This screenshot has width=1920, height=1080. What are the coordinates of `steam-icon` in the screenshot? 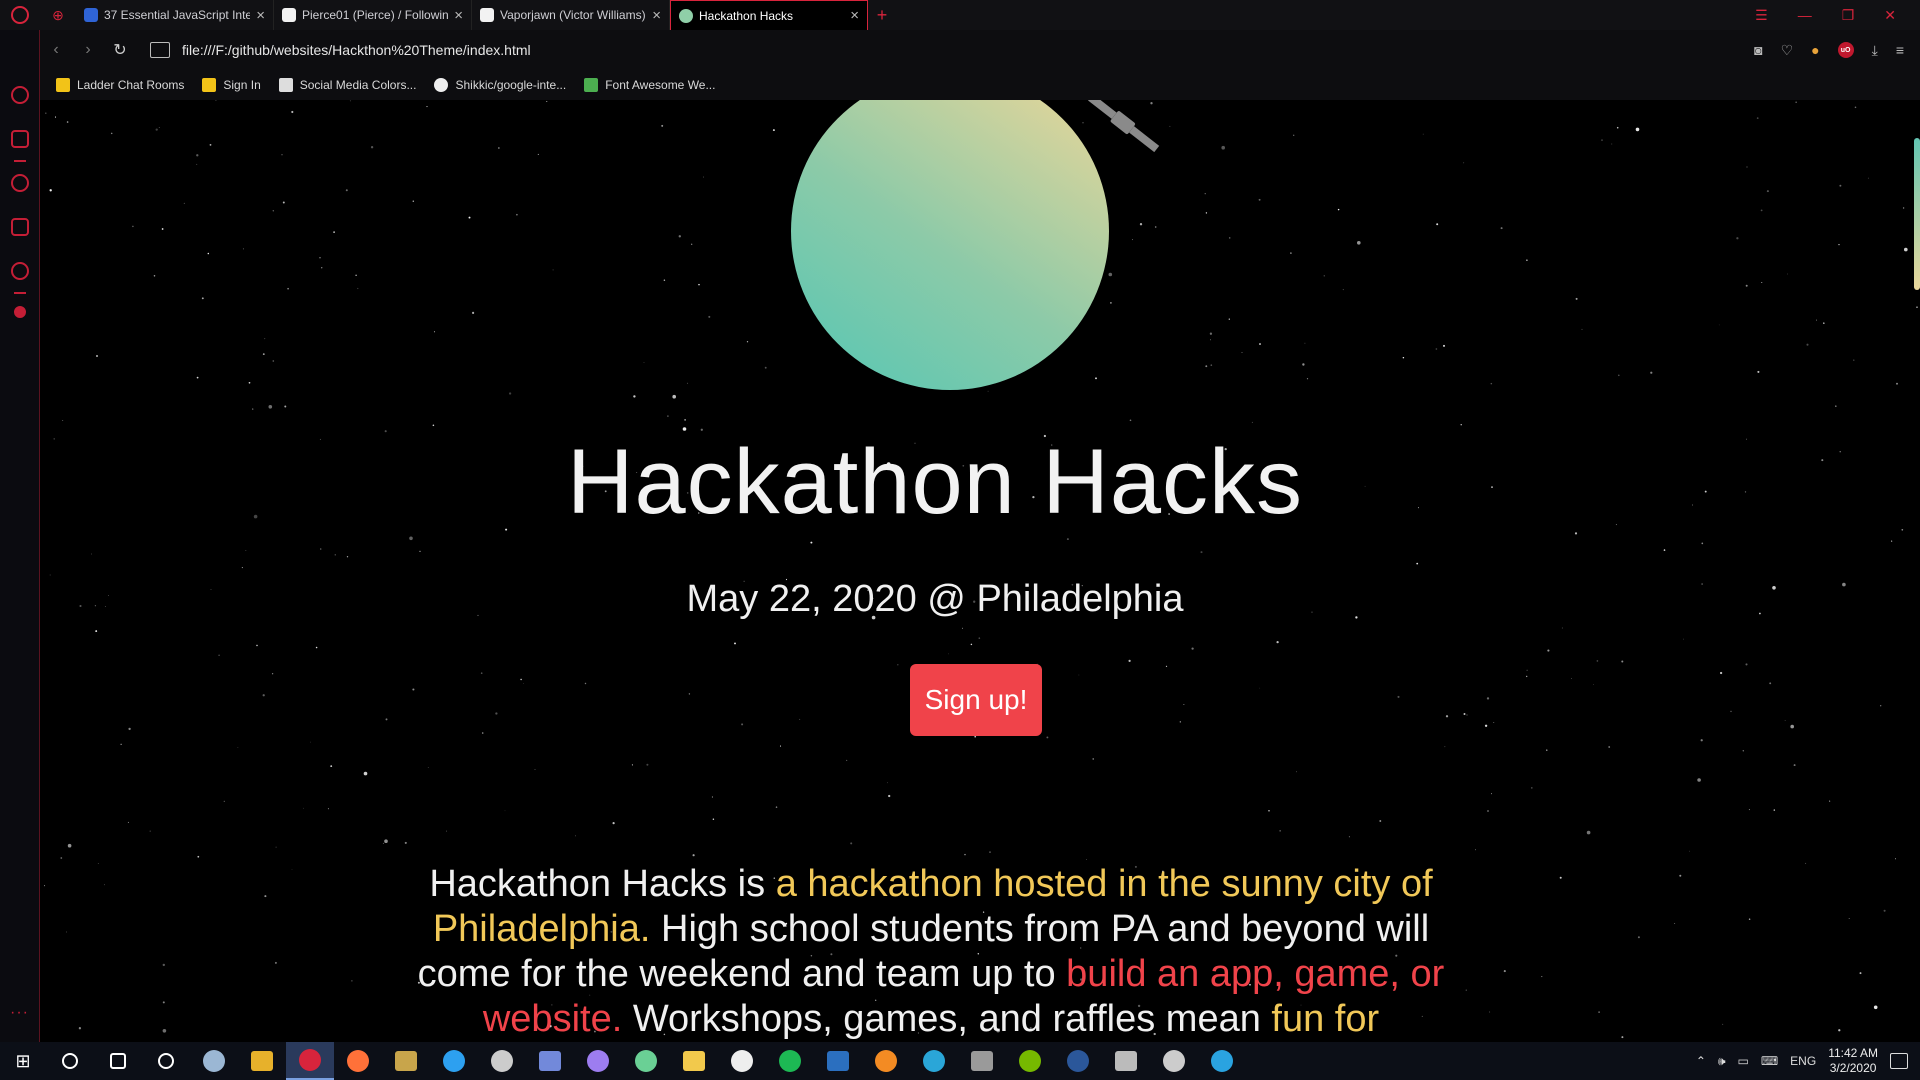 It's located at (214, 1061).